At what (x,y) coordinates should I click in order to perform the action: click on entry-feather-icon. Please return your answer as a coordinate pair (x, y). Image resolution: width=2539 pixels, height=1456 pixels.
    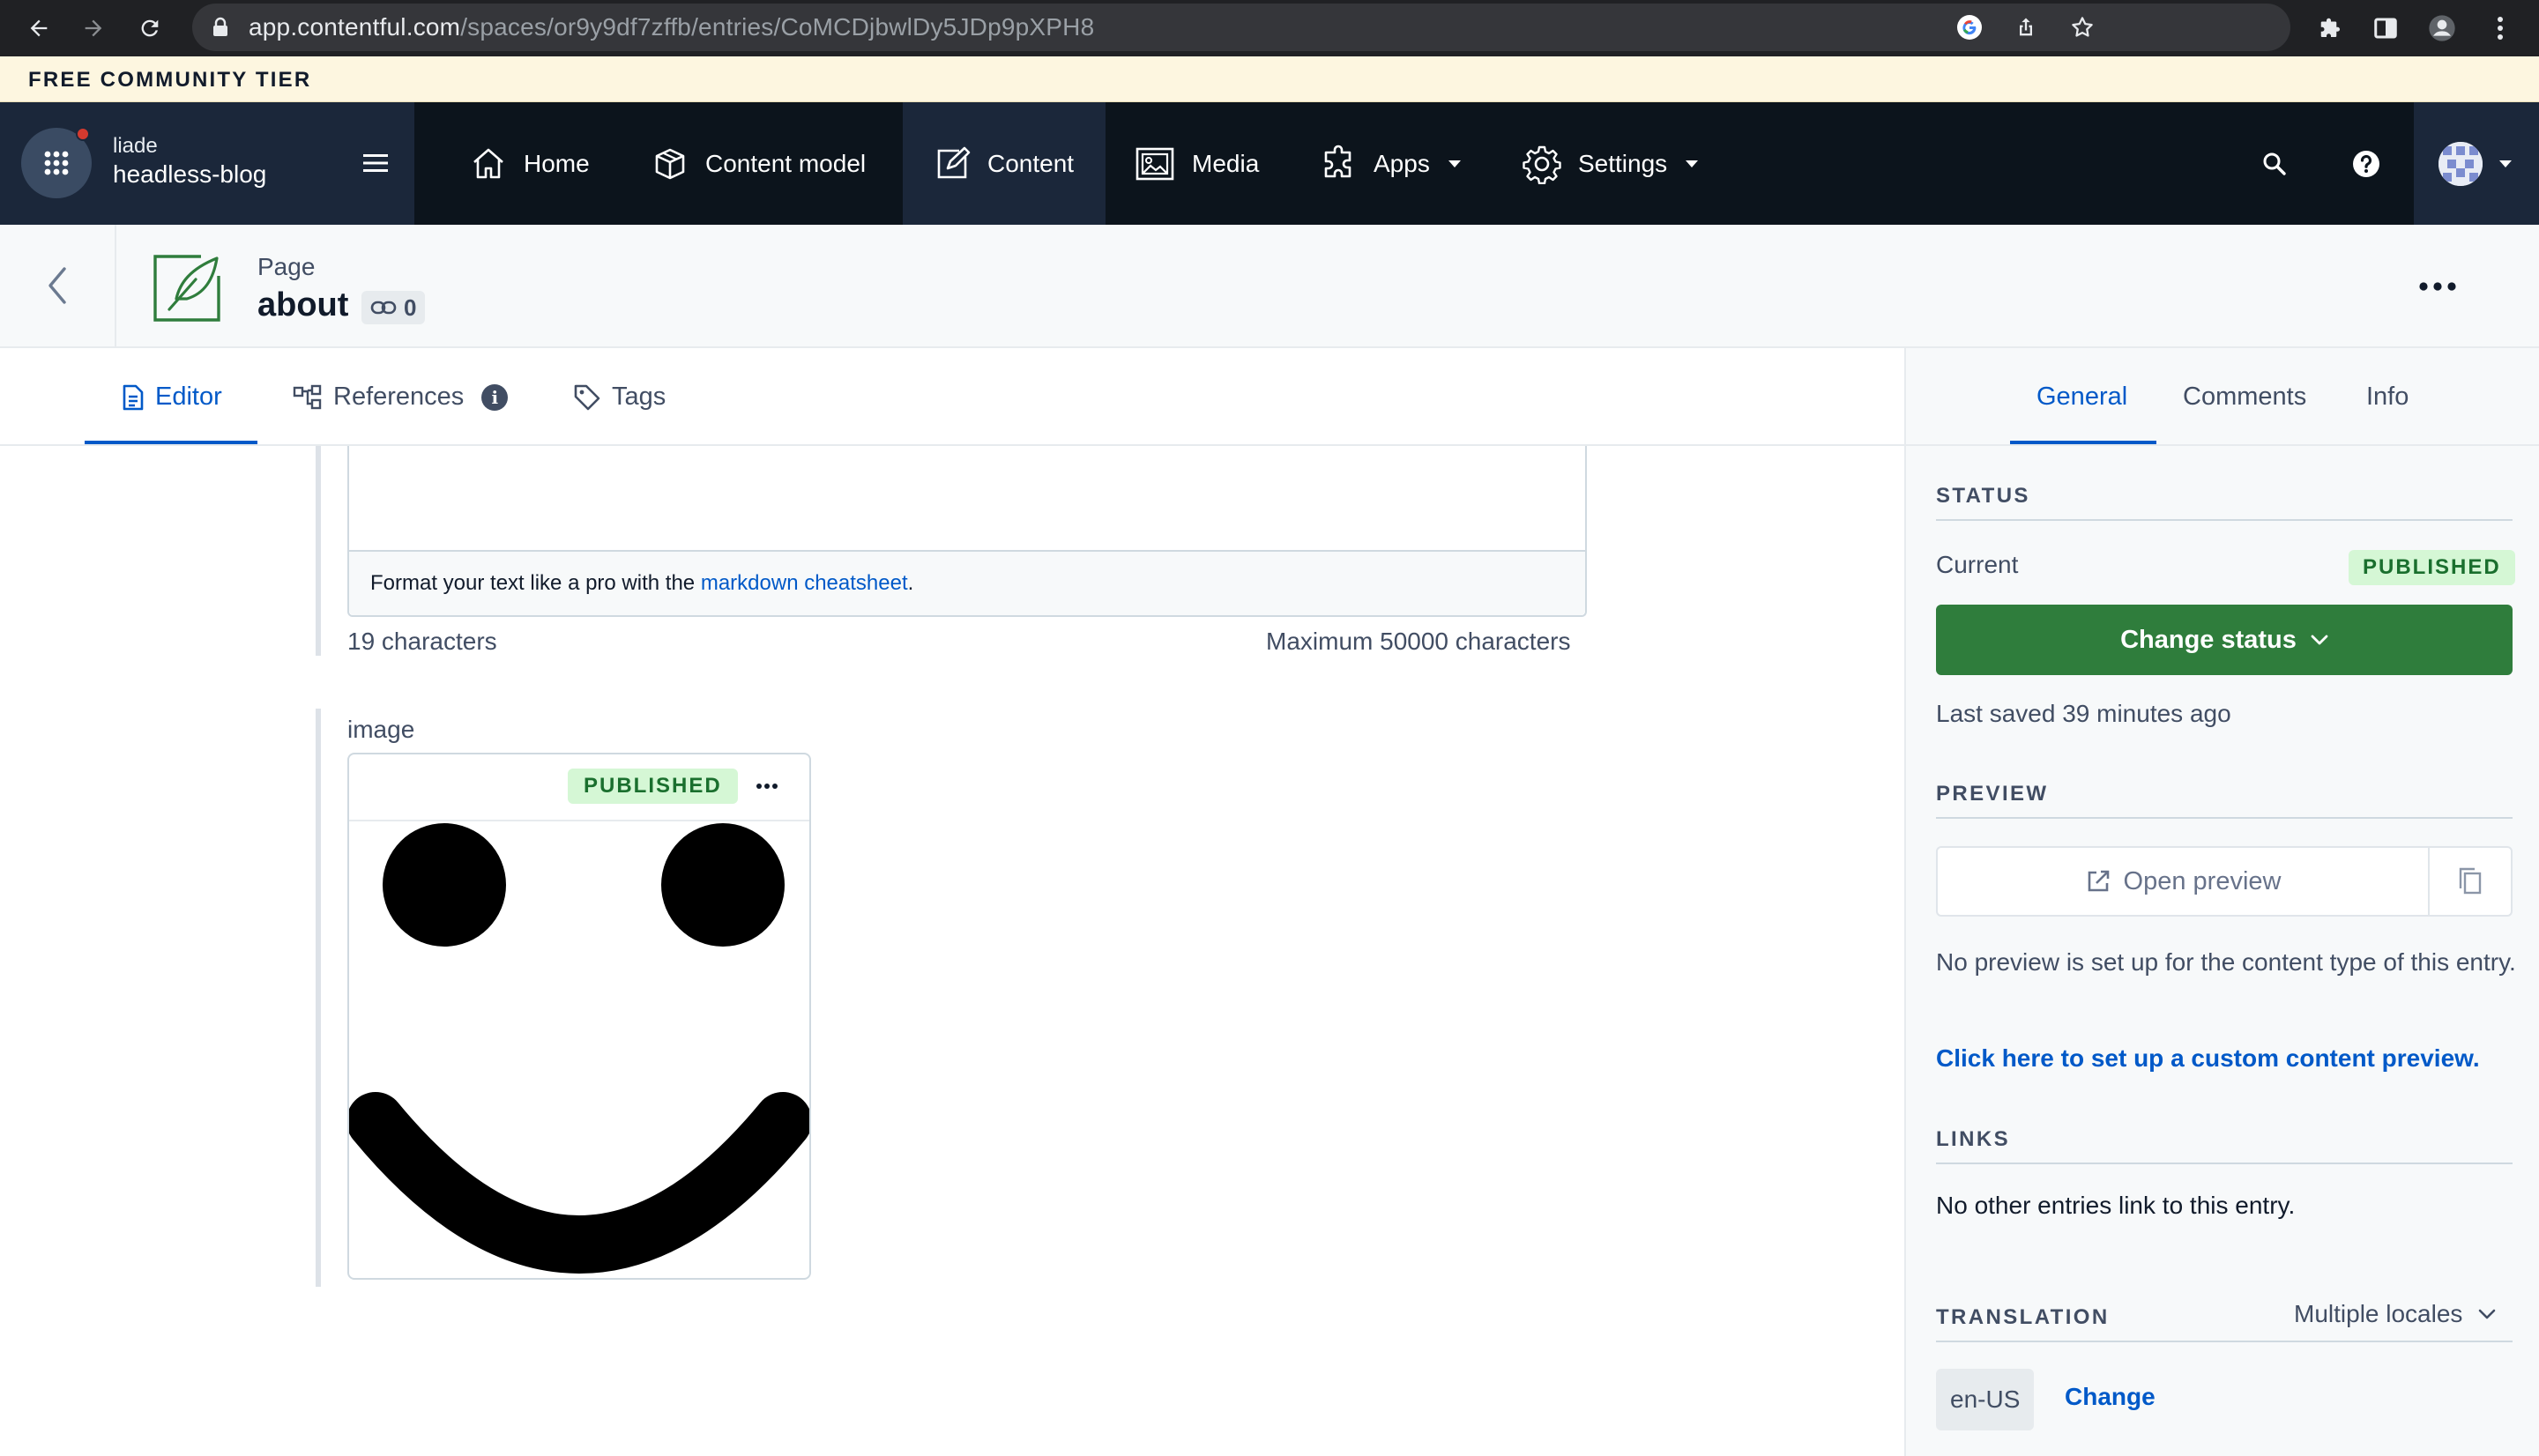
    Looking at the image, I should click on (187, 288).